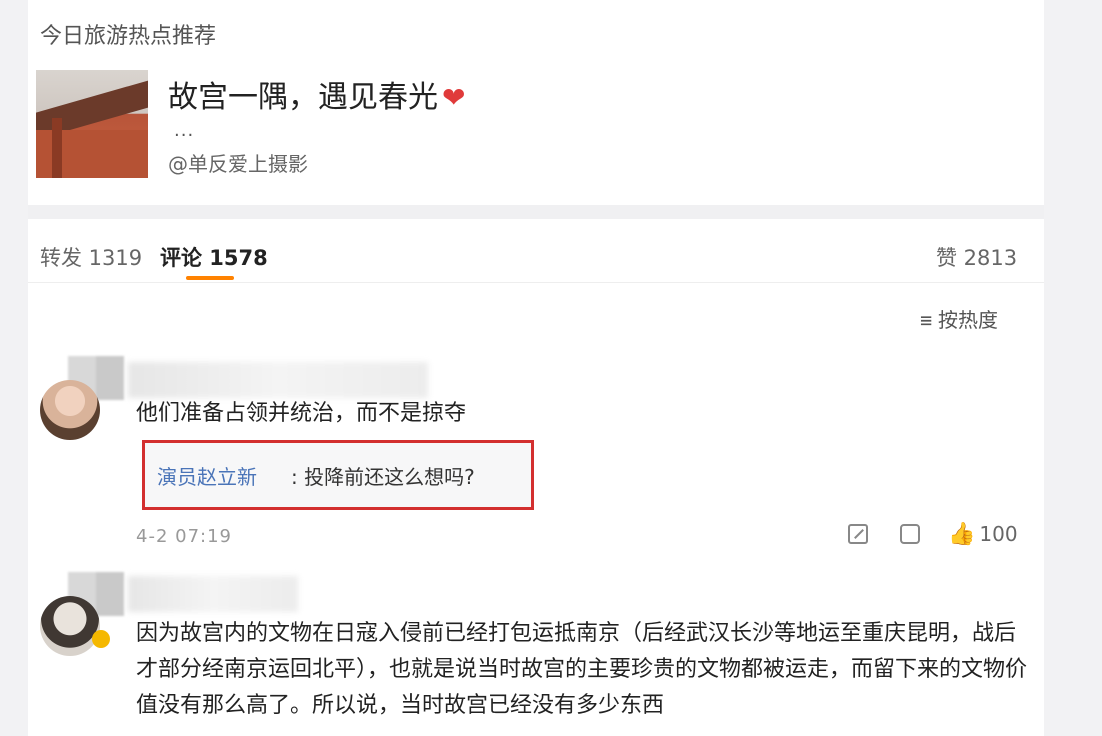  What do you see at coordinates (926, 320) in the screenshot?
I see `sort-icon: ≡` at bounding box center [926, 320].